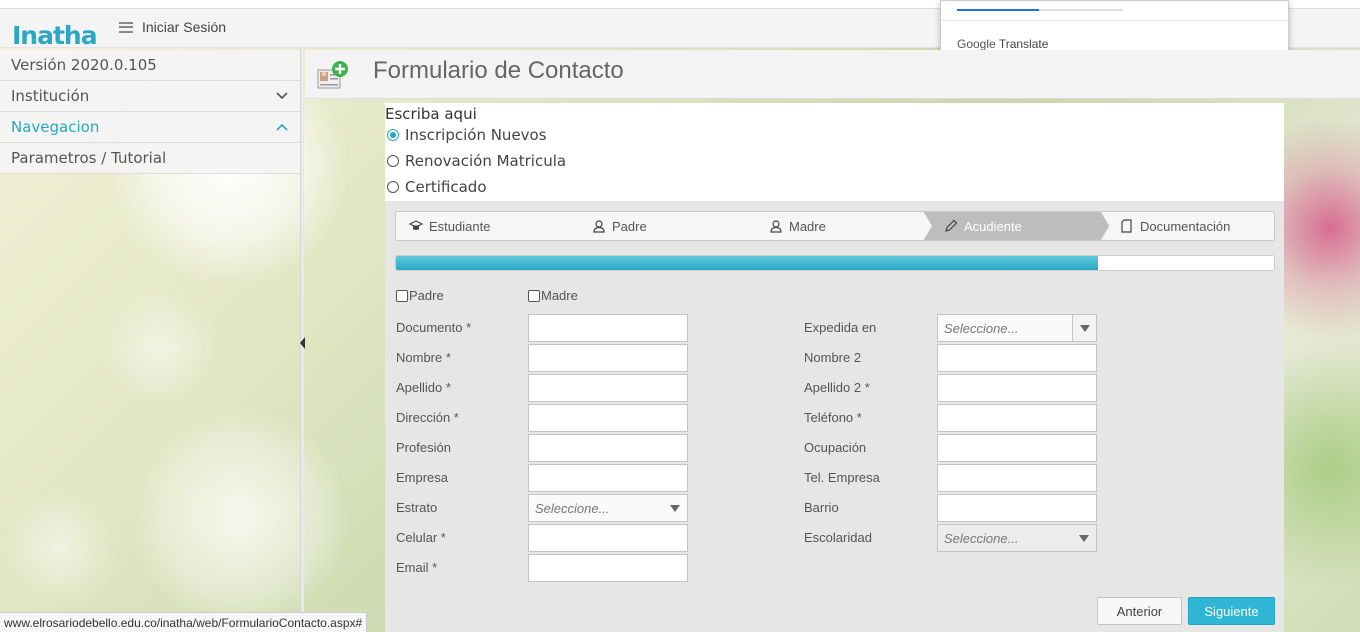  What do you see at coordinates (423, 447) in the screenshot?
I see `label-profesion: Profesión` at bounding box center [423, 447].